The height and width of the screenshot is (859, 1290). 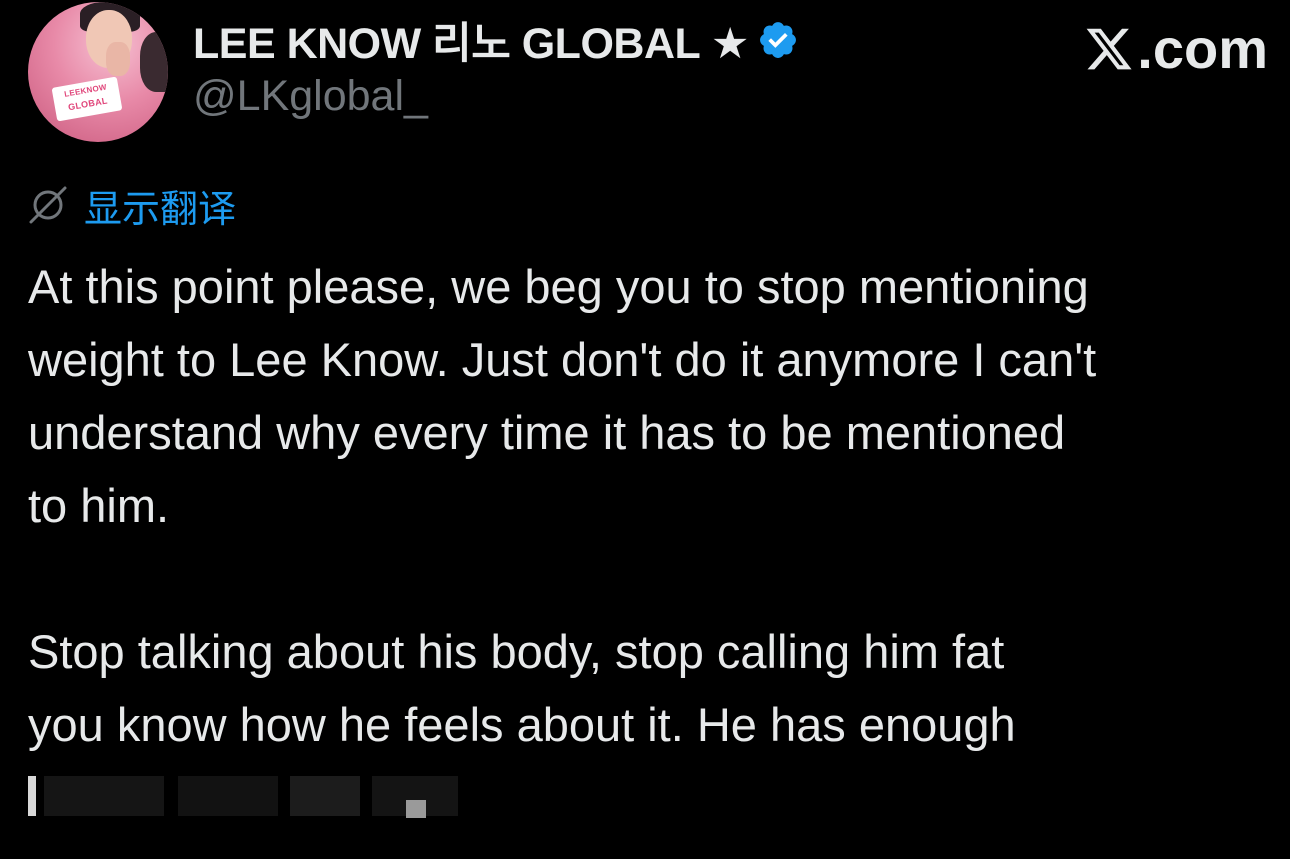 I want to click on globe-translate-icon, so click(x=48, y=205).